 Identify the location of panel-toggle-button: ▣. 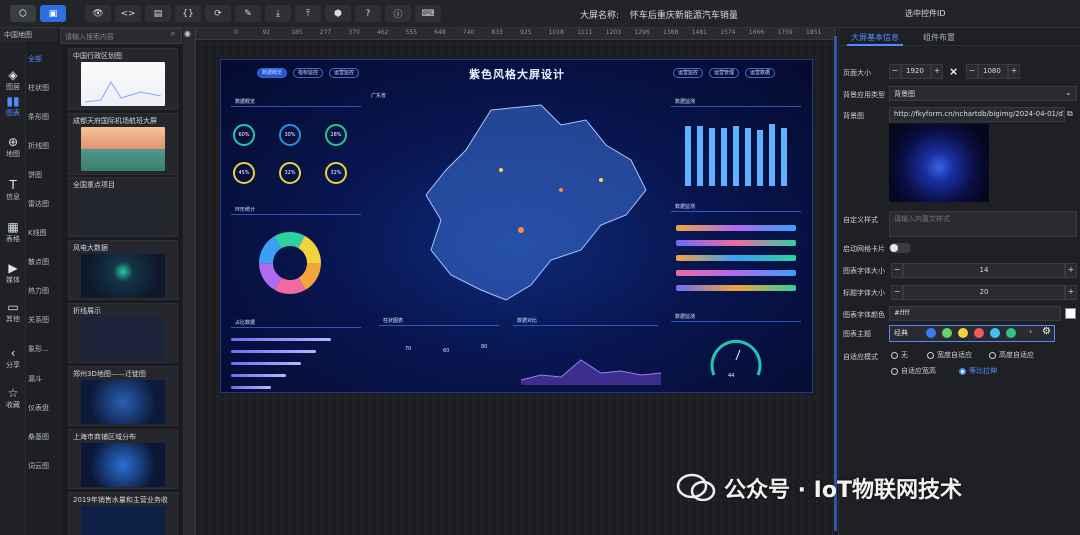
(53, 13).